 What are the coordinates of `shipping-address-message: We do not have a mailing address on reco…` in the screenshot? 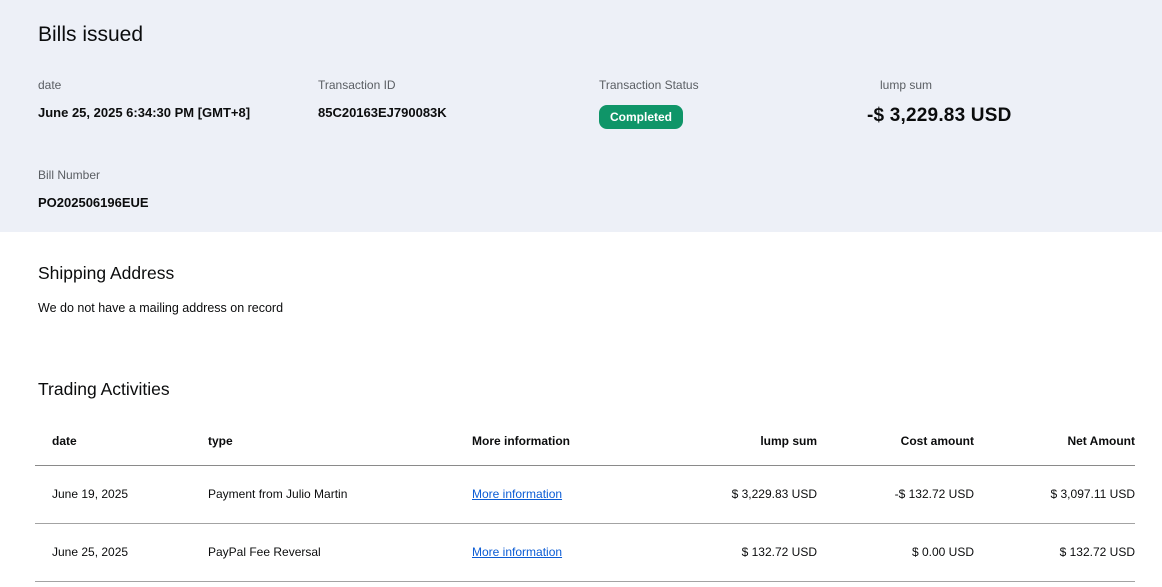 It's located at (161, 308).